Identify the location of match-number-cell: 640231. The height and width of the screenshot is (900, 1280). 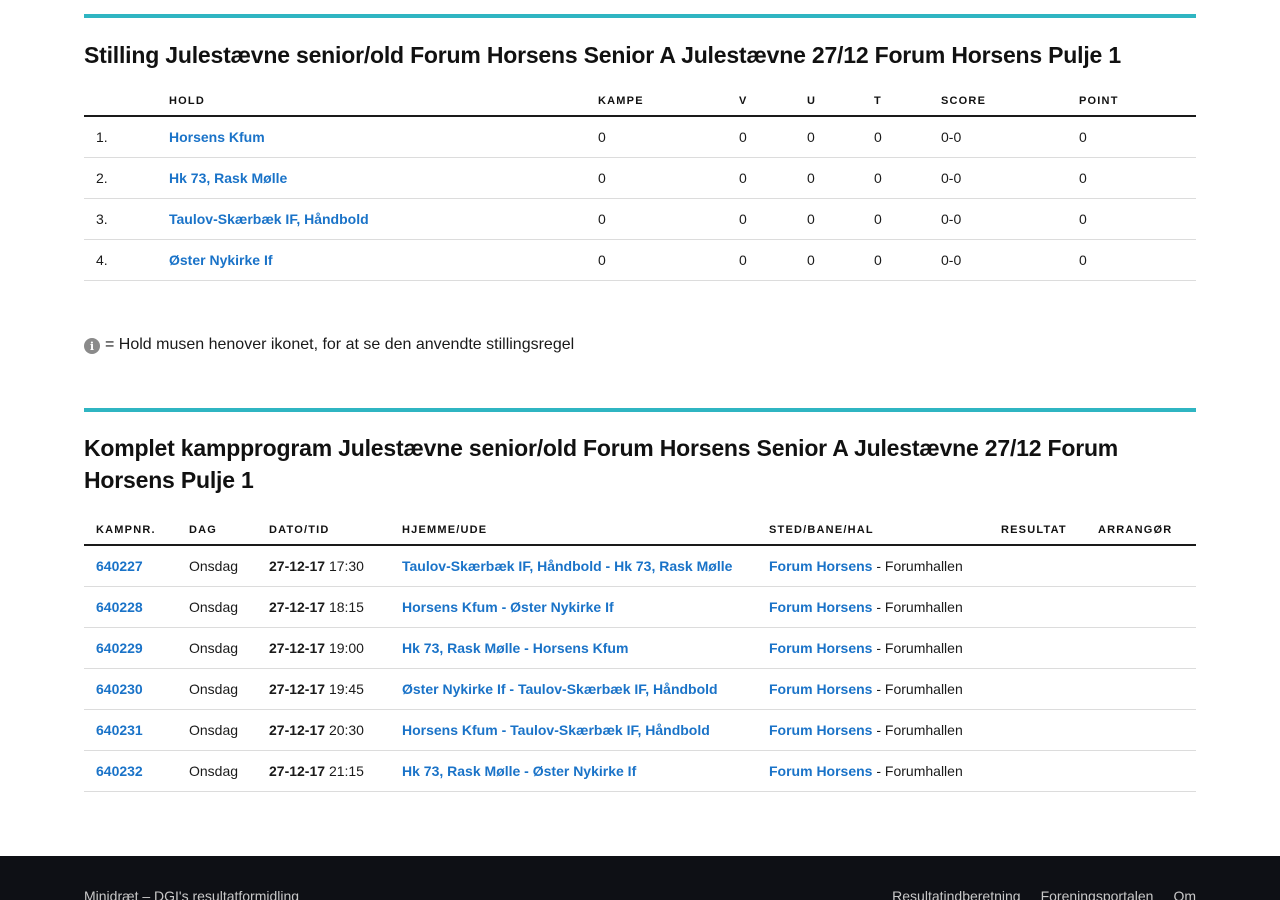
(130, 730).